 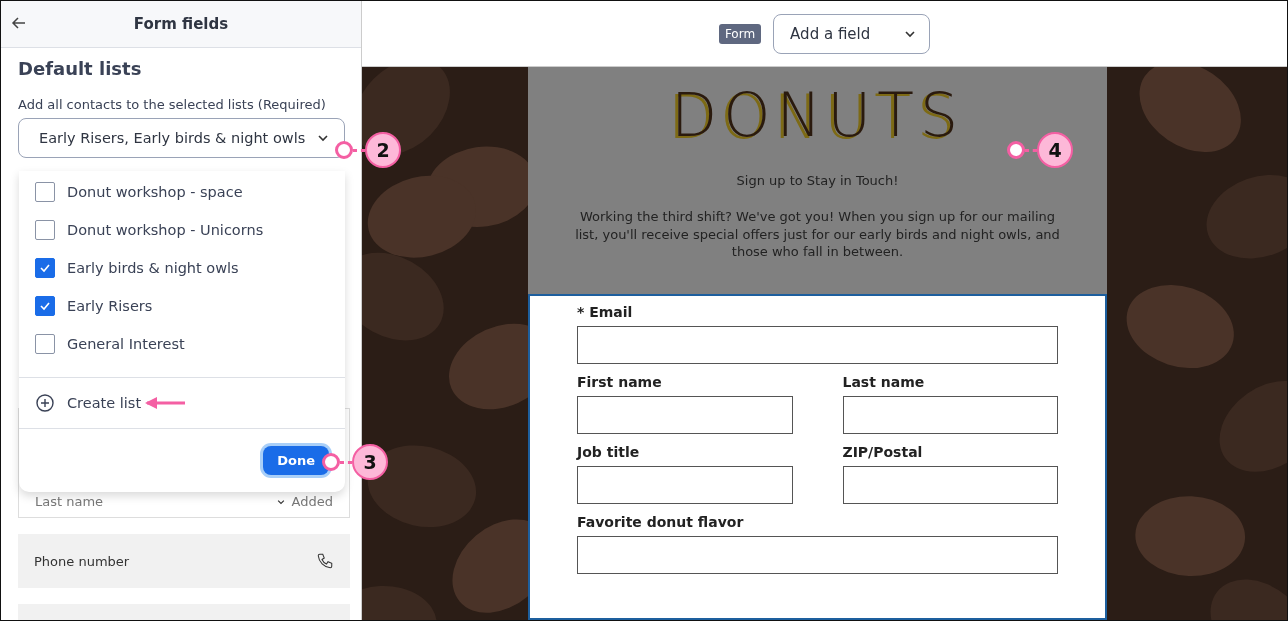 What do you see at coordinates (884, 382) in the screenshot?
I see `field-label: Last name` at bounding box center [884, 382].